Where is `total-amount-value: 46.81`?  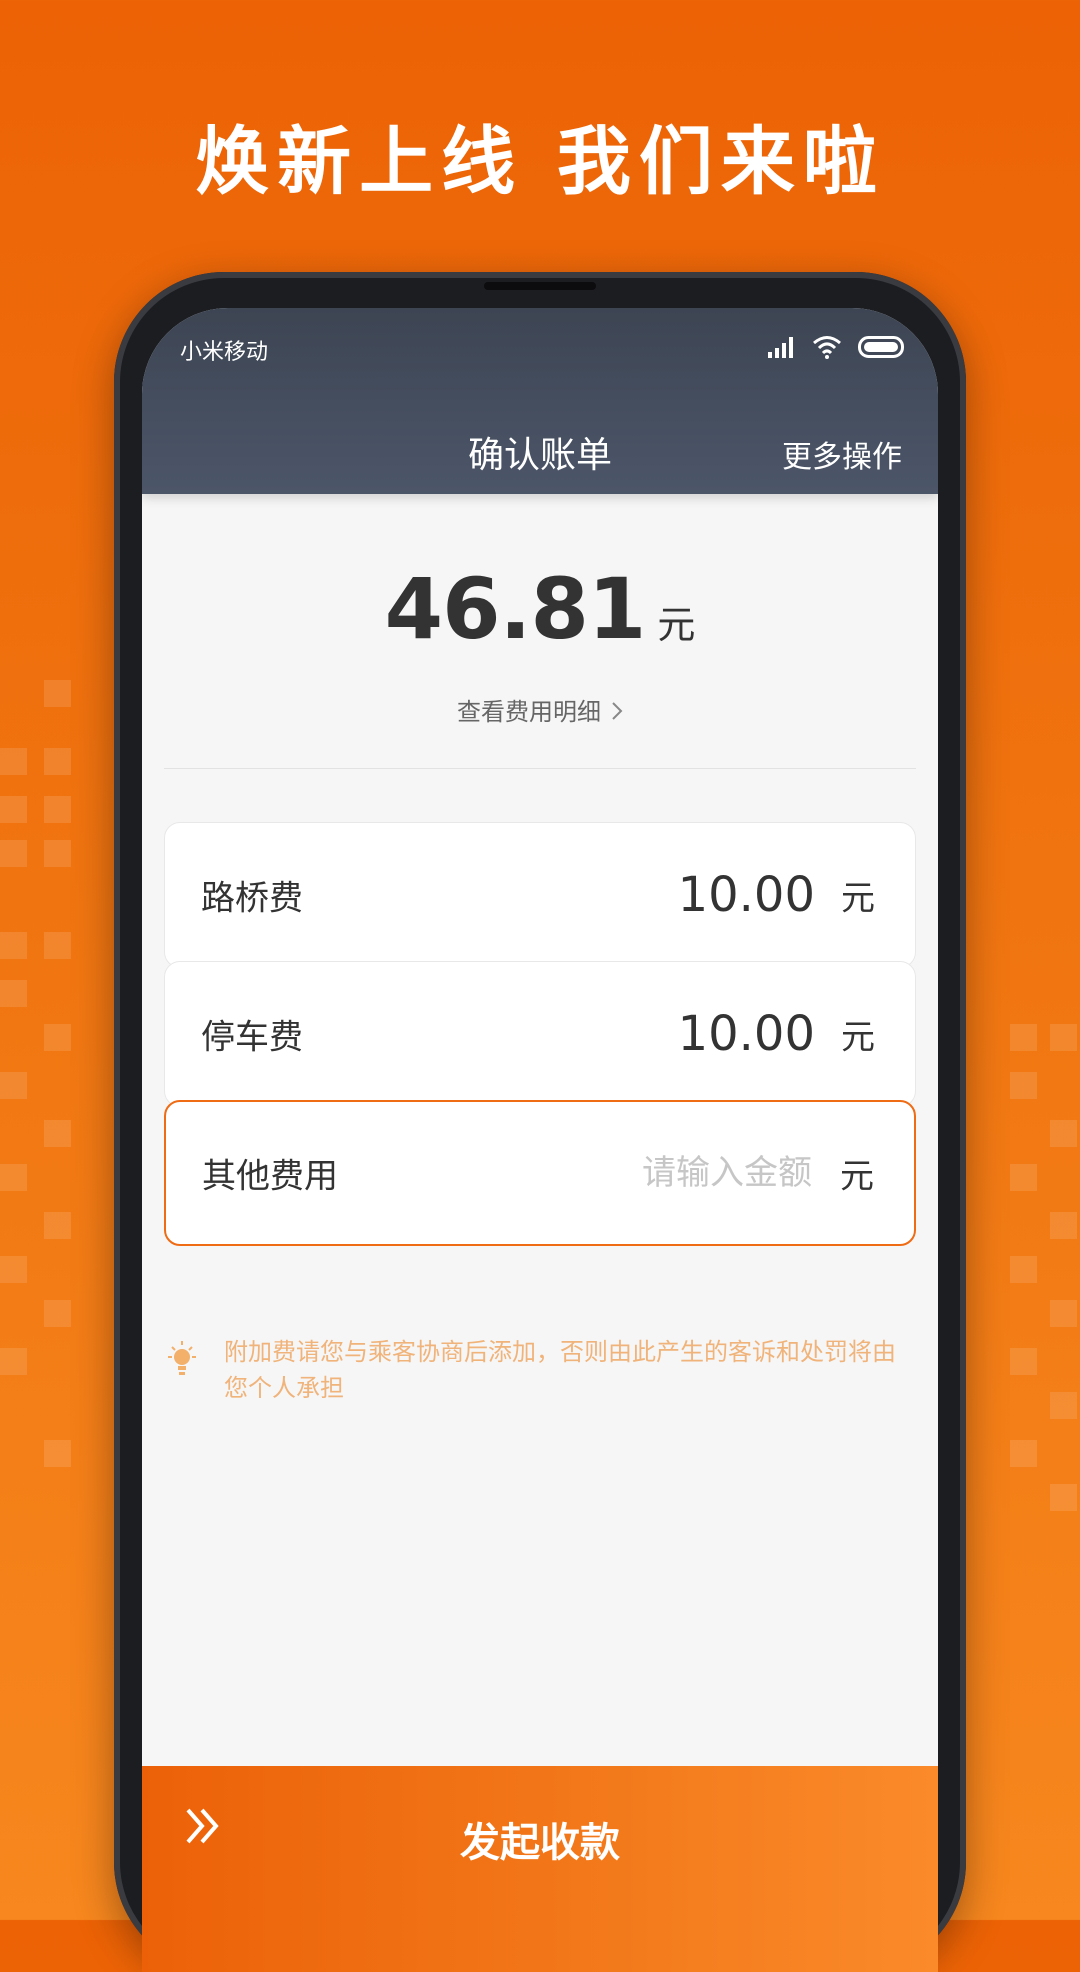
total-amount-value: 46.81 is located at coordinates (515, 609).